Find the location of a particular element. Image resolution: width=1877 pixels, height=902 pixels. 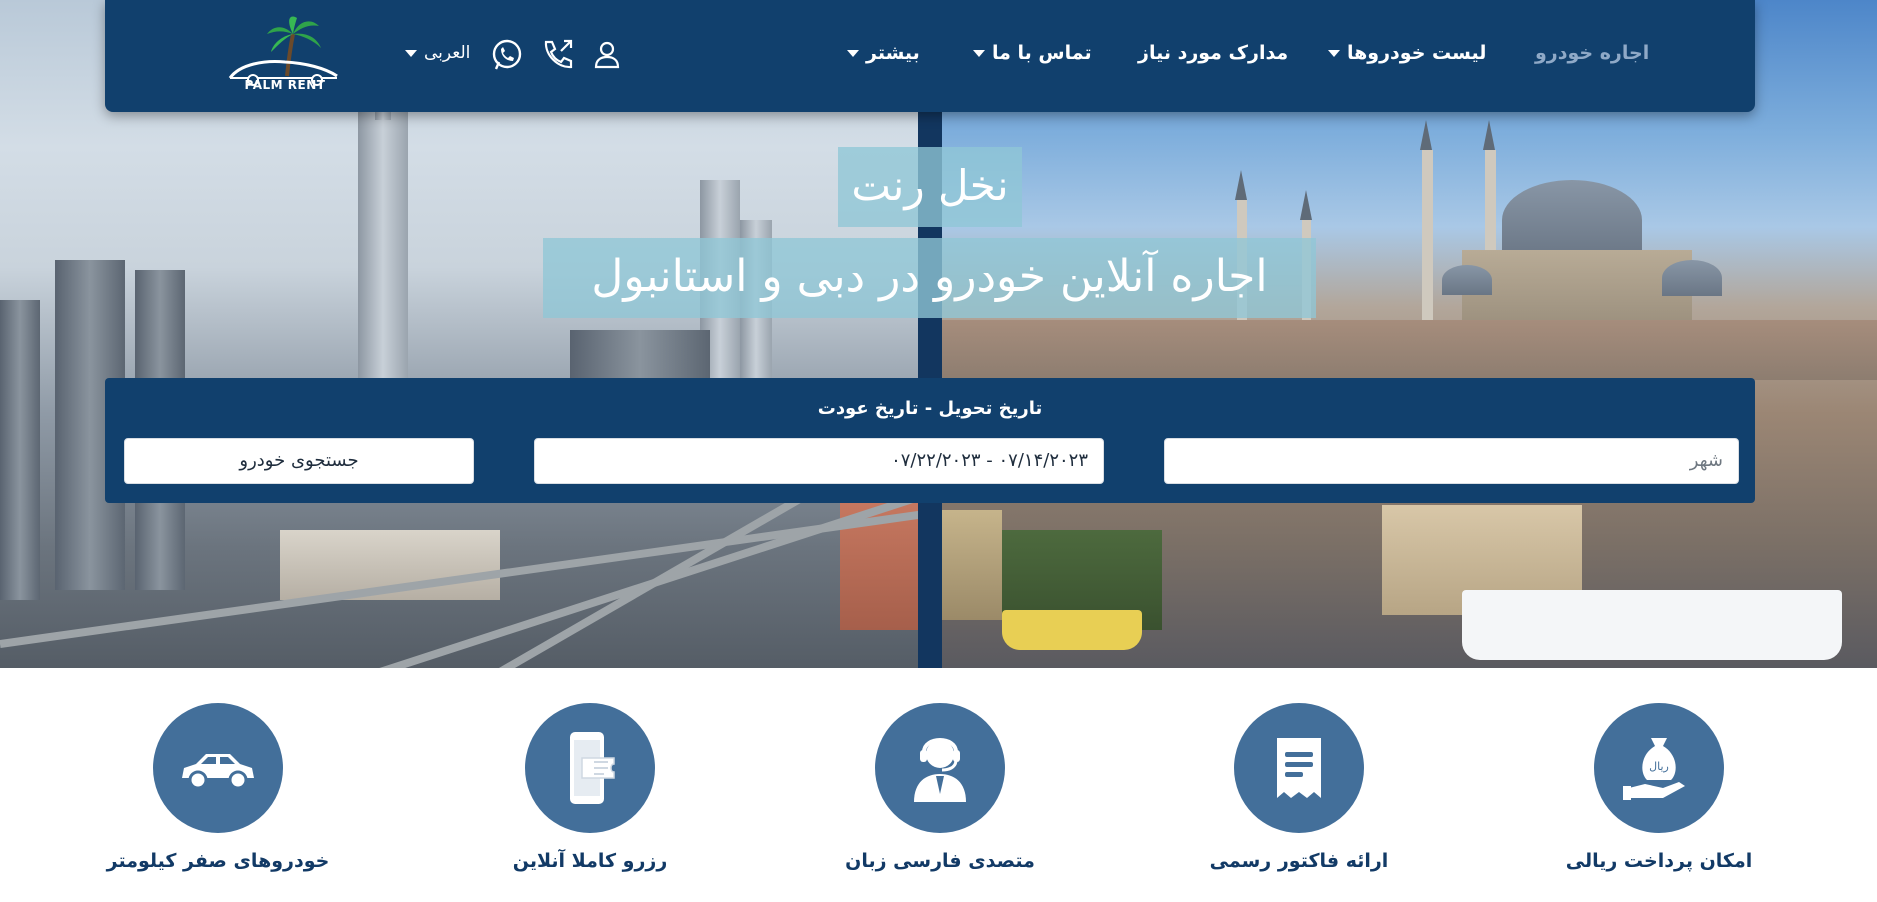

mobile-ticket-icon is located at coordinates (592, 768).